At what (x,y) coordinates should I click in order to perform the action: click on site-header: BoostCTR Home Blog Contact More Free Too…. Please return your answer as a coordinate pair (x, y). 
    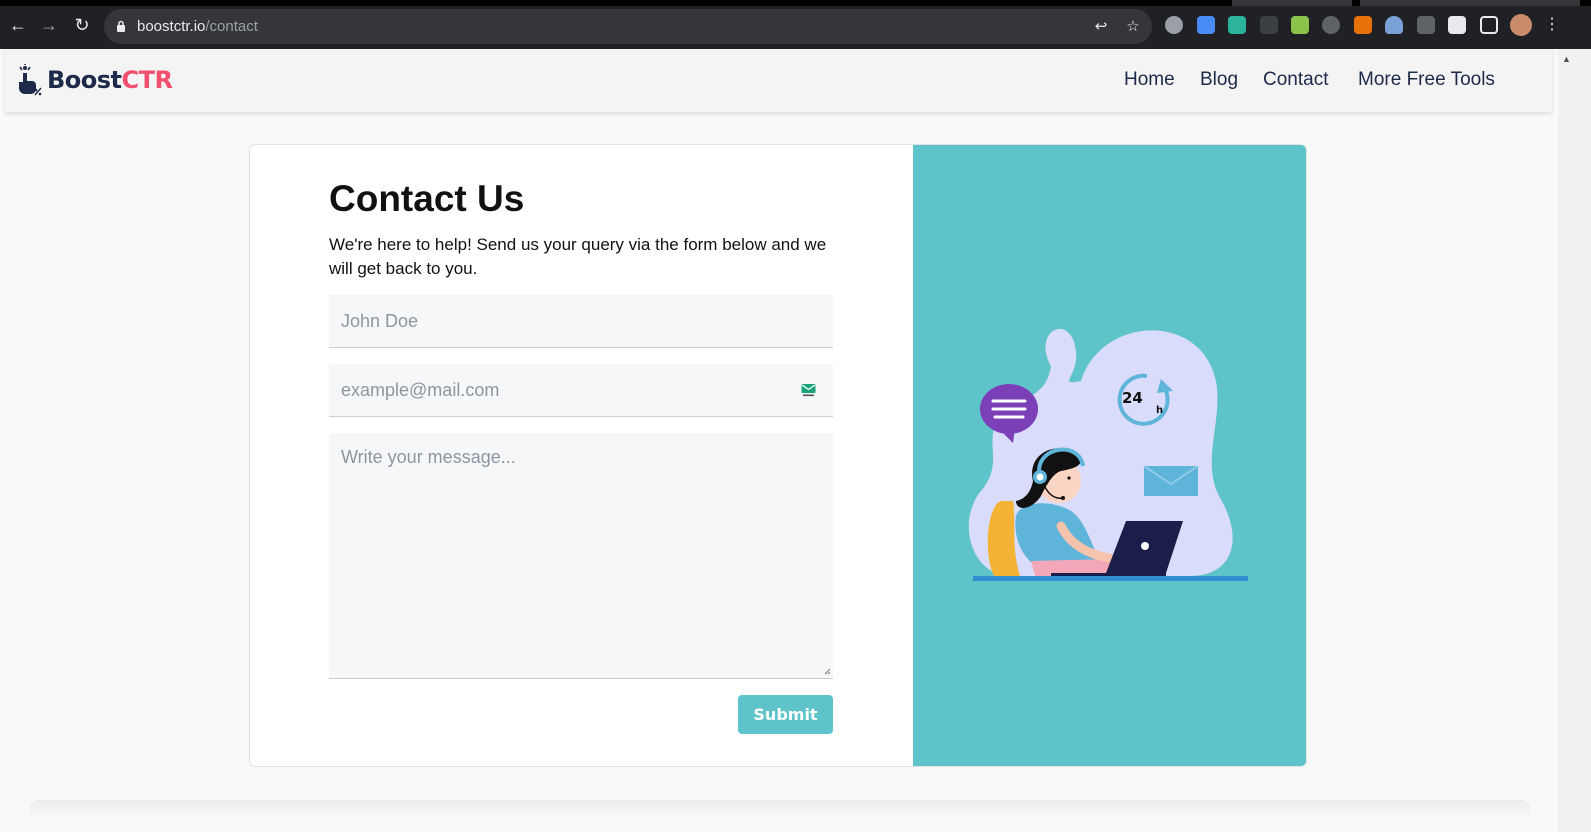
    Looking at the image, I should click on (778, 80).